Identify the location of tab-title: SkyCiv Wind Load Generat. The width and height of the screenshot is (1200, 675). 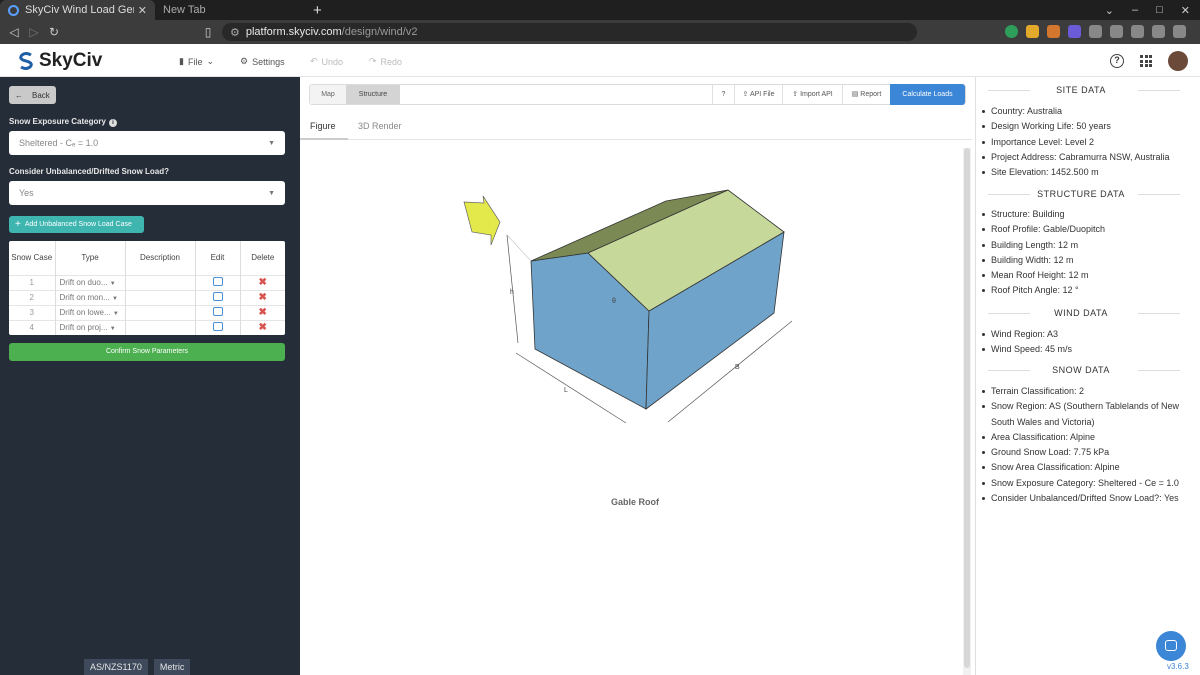
(79, 10).